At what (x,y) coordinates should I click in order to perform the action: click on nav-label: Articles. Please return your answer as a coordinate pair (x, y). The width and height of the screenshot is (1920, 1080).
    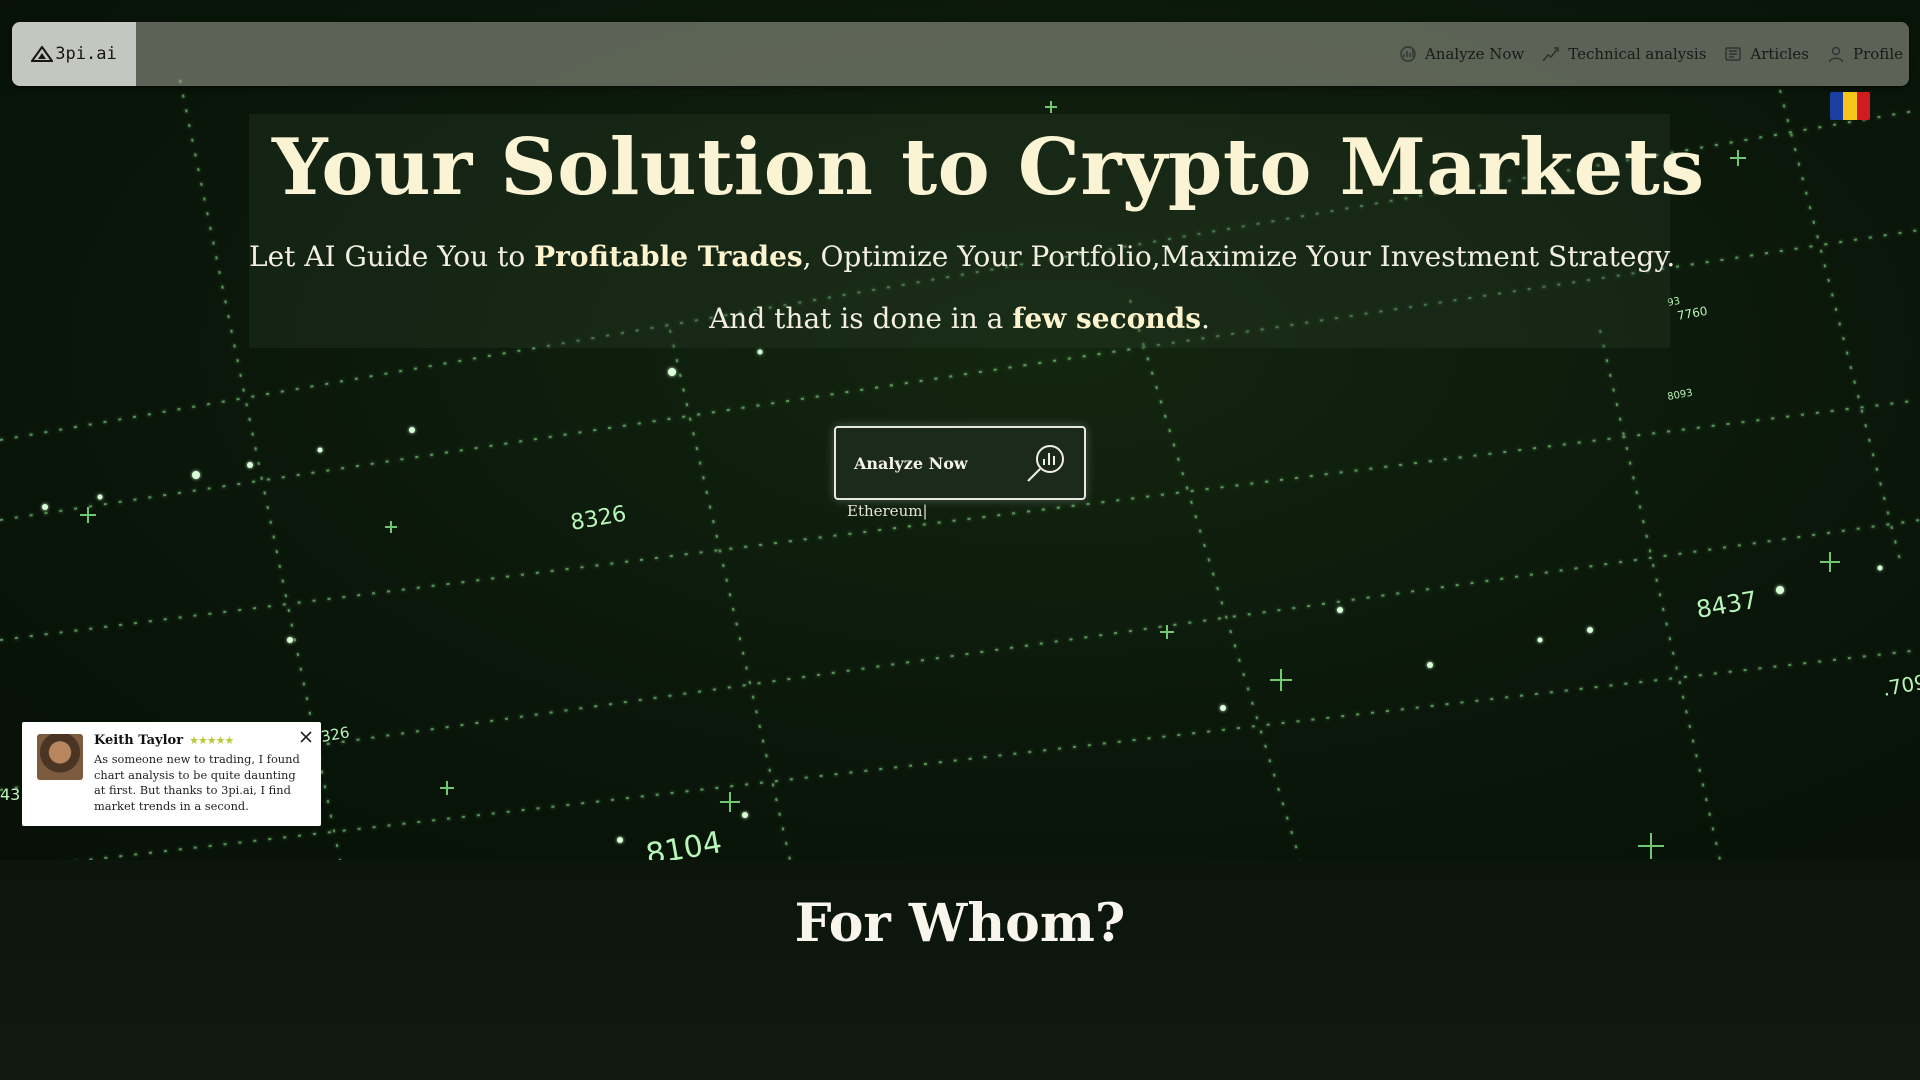
    Looking at the image, I should click on (1780, 54).